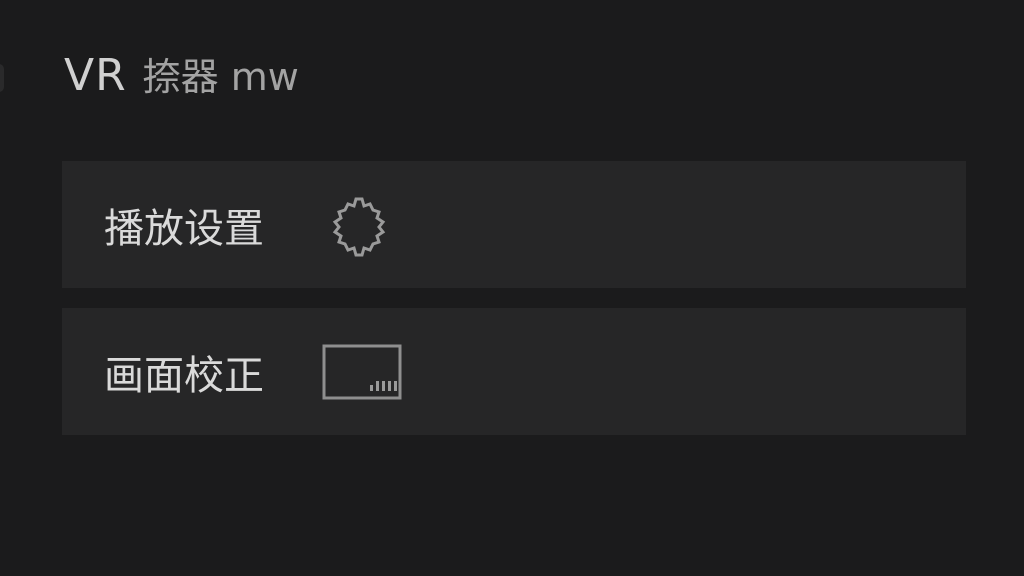 The image size is (1024, 576). What do you see at coordinates (184, 375) in the screenshot?
I see `menu-item-label: 画面校正` at bounding box center [184, 375].